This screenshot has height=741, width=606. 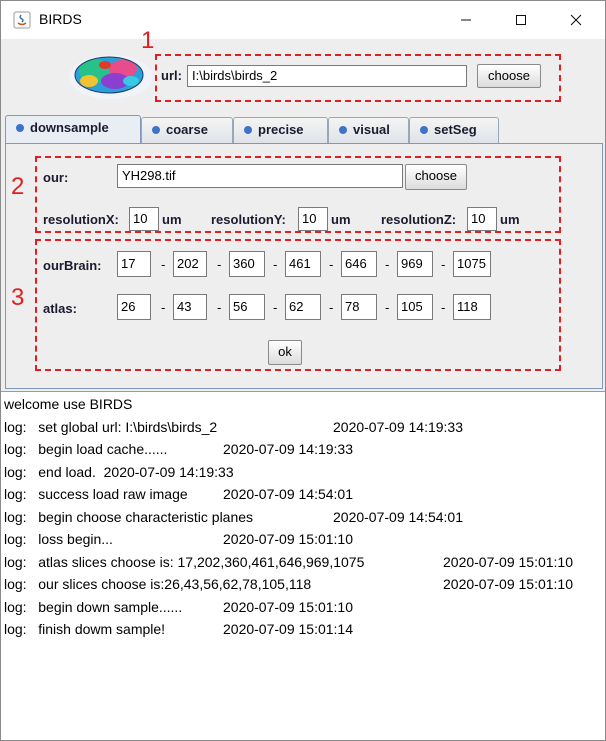 I want to click on minimize-icon, so click(x=466, y=20).